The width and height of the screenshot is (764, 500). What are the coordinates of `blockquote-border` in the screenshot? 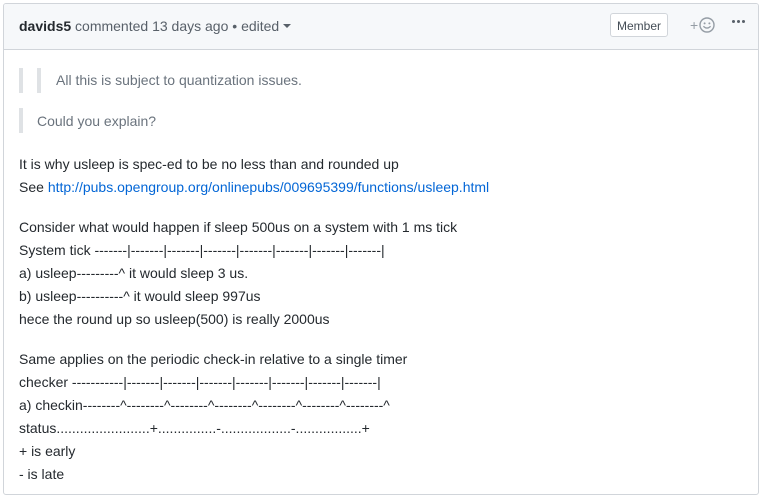 It's located at (21, 120).